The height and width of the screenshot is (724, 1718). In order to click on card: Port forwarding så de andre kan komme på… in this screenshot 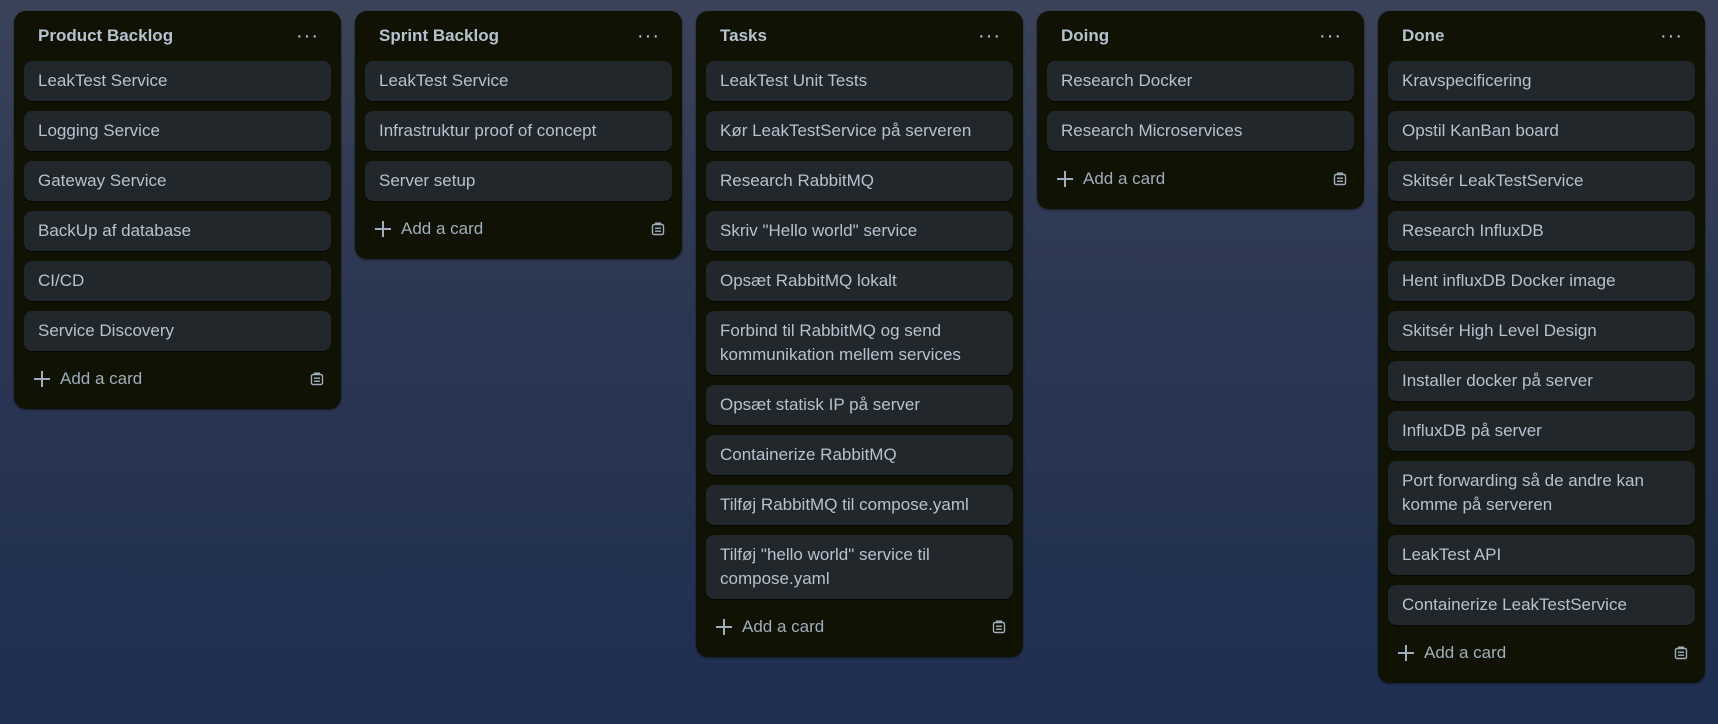, I will do `click(1541, 493)`.